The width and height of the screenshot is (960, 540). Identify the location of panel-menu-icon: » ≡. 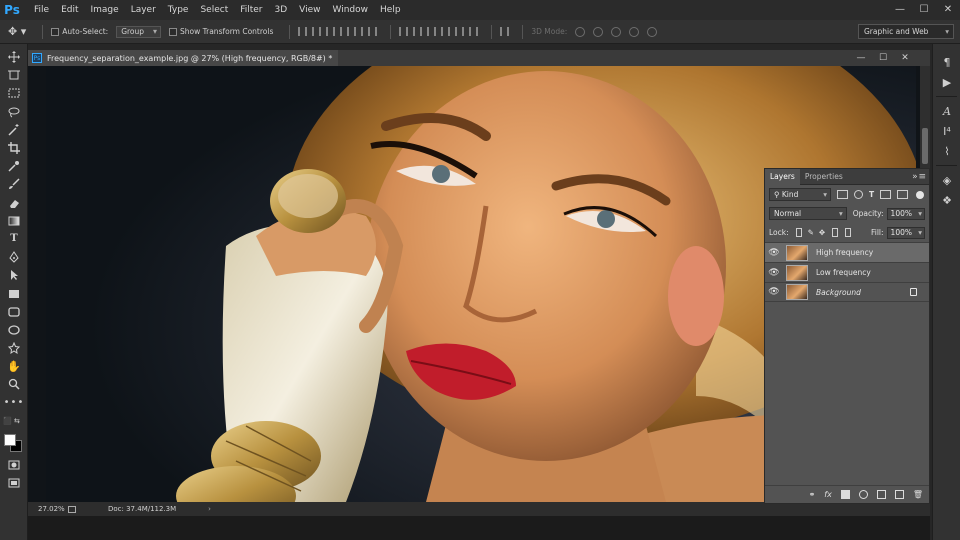
(919, 177).